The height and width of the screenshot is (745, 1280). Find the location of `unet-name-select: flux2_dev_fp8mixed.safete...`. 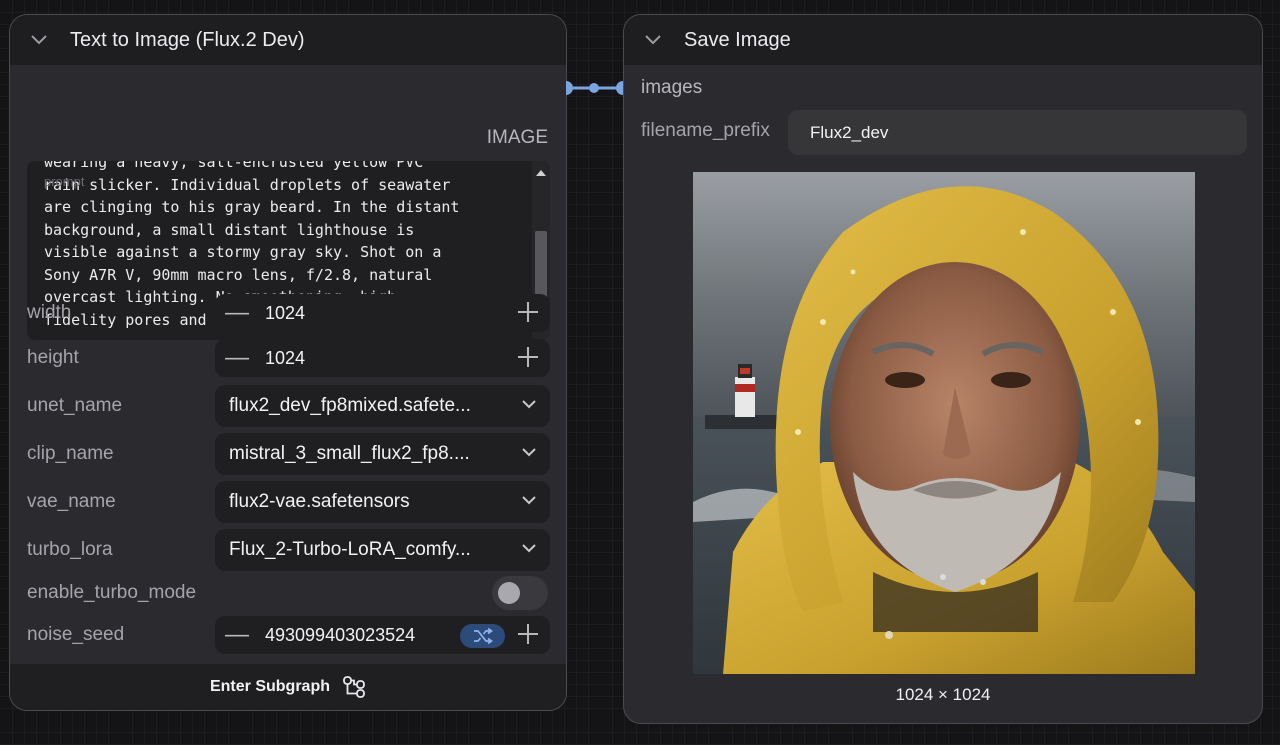

unet-name-select: flux2_dev_fp8mixed.safete... is located at coordinates (382, 406).